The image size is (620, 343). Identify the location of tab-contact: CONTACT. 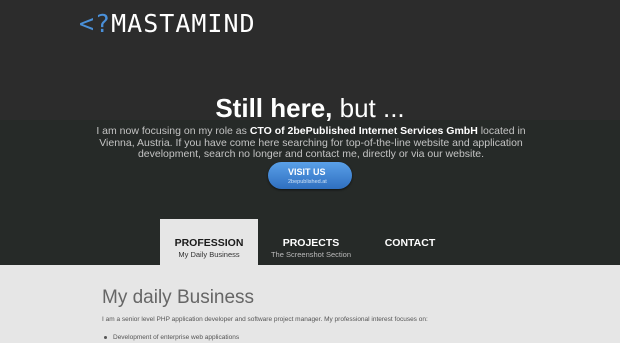
(410, 242).